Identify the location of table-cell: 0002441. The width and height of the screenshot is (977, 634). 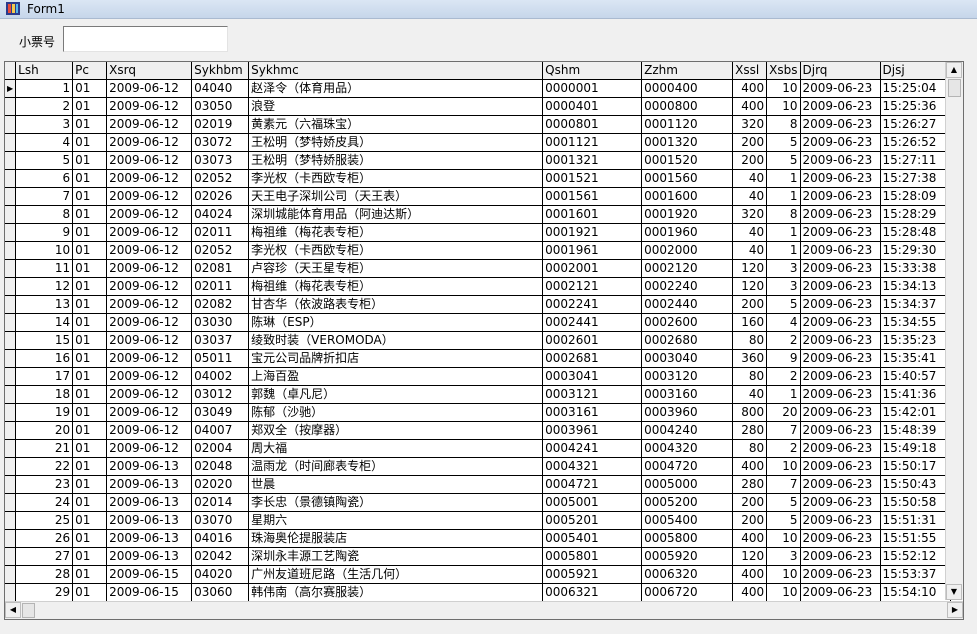
(592, 322).